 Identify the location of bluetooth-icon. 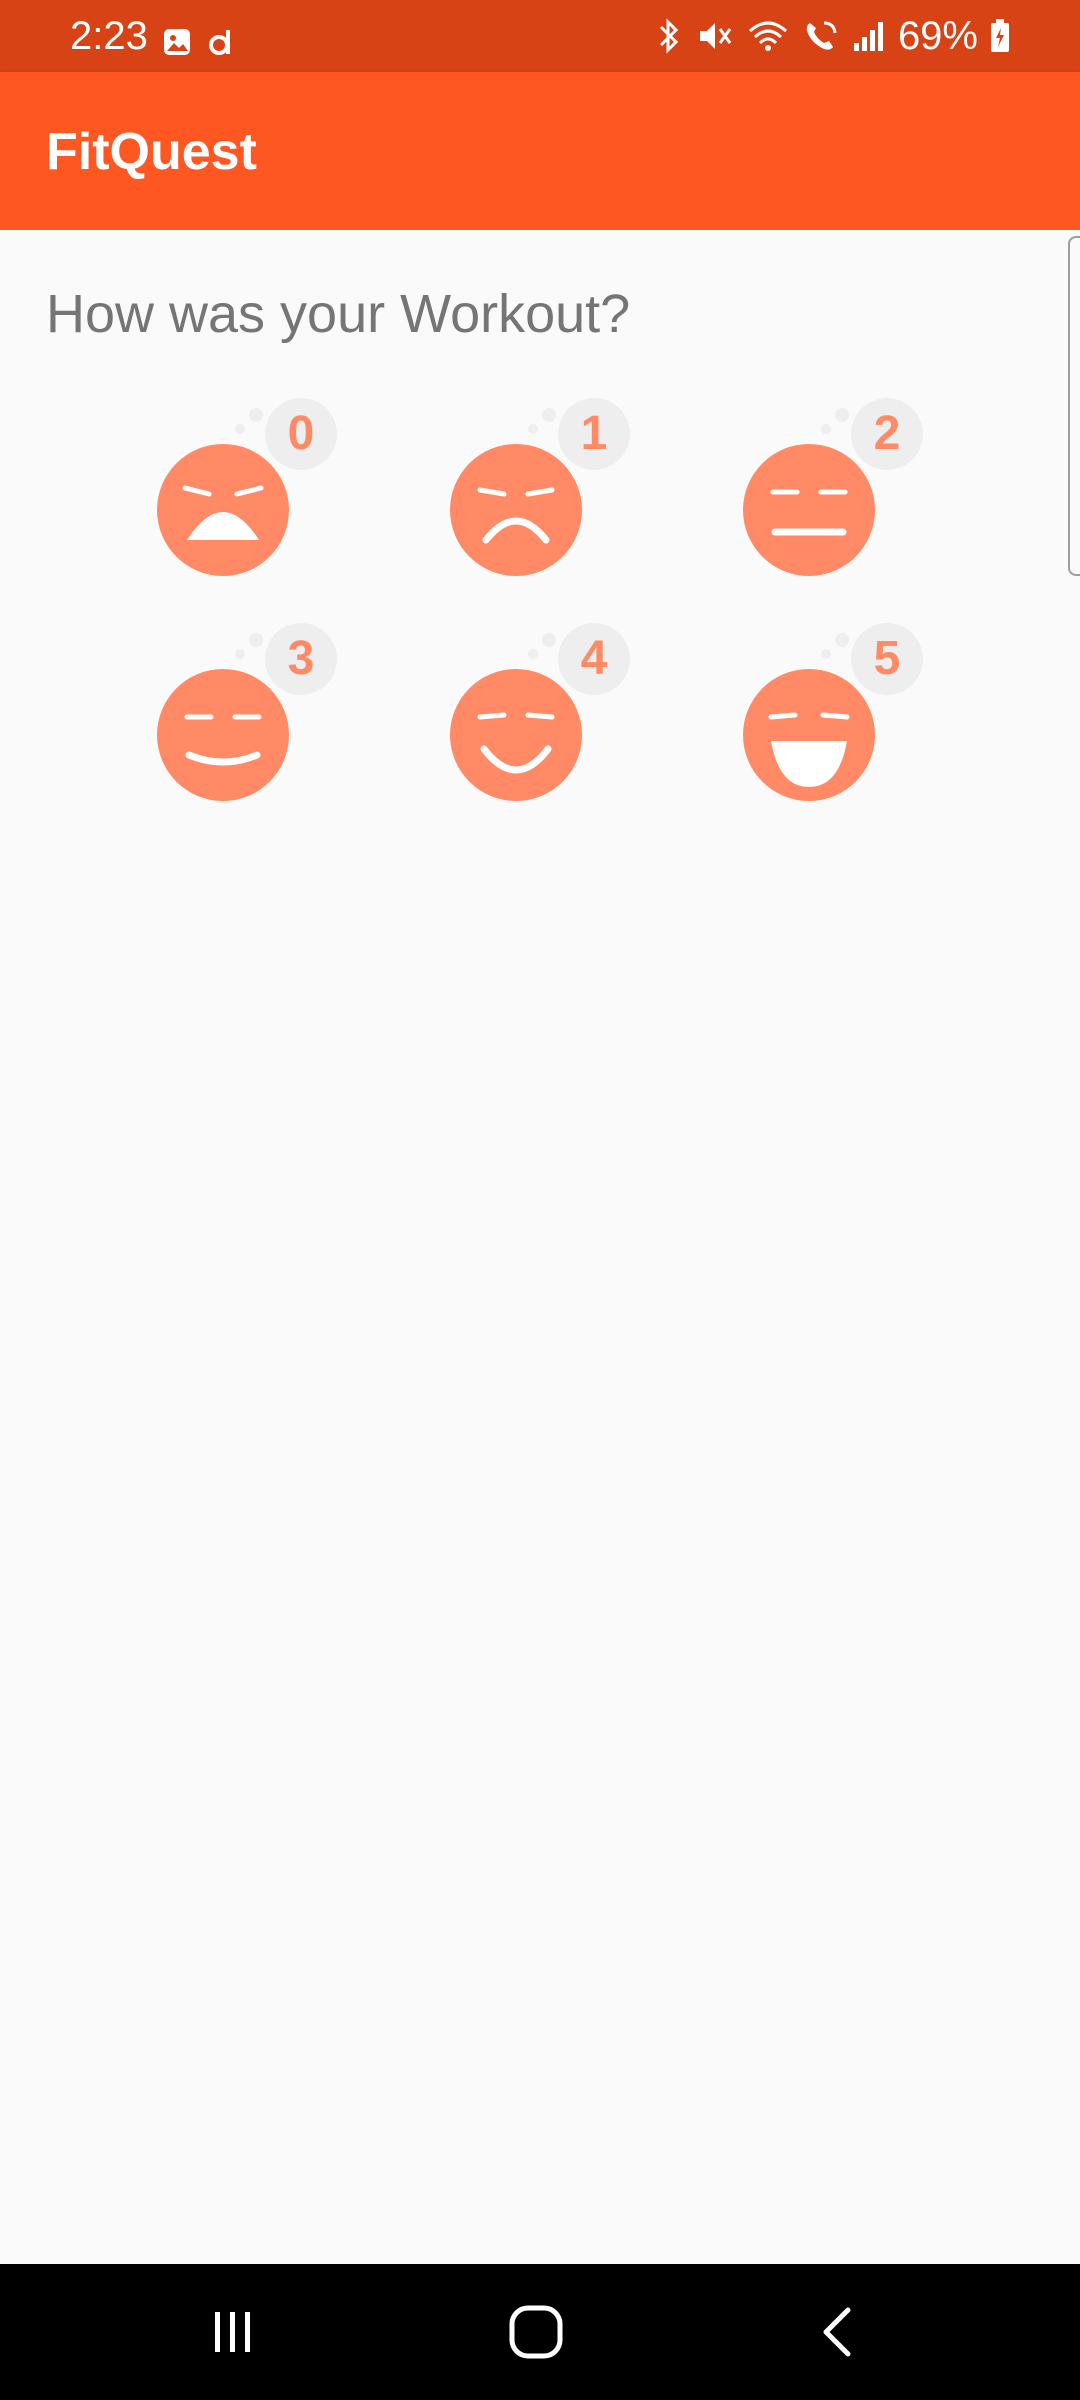
(669, 36).